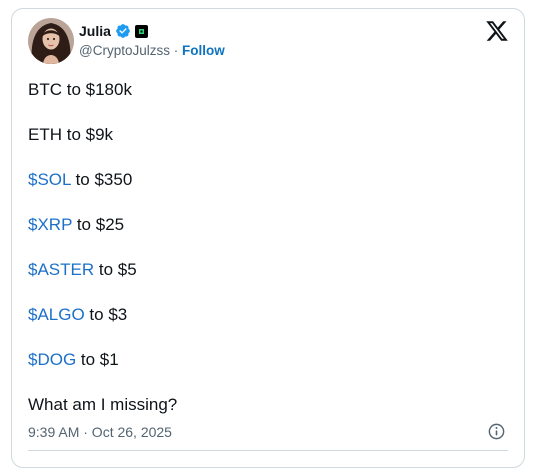 This screenshot has height=468, width=537. Describe the element at coordinates (51, 41) in the screenshot. I see `avatar` at that location.